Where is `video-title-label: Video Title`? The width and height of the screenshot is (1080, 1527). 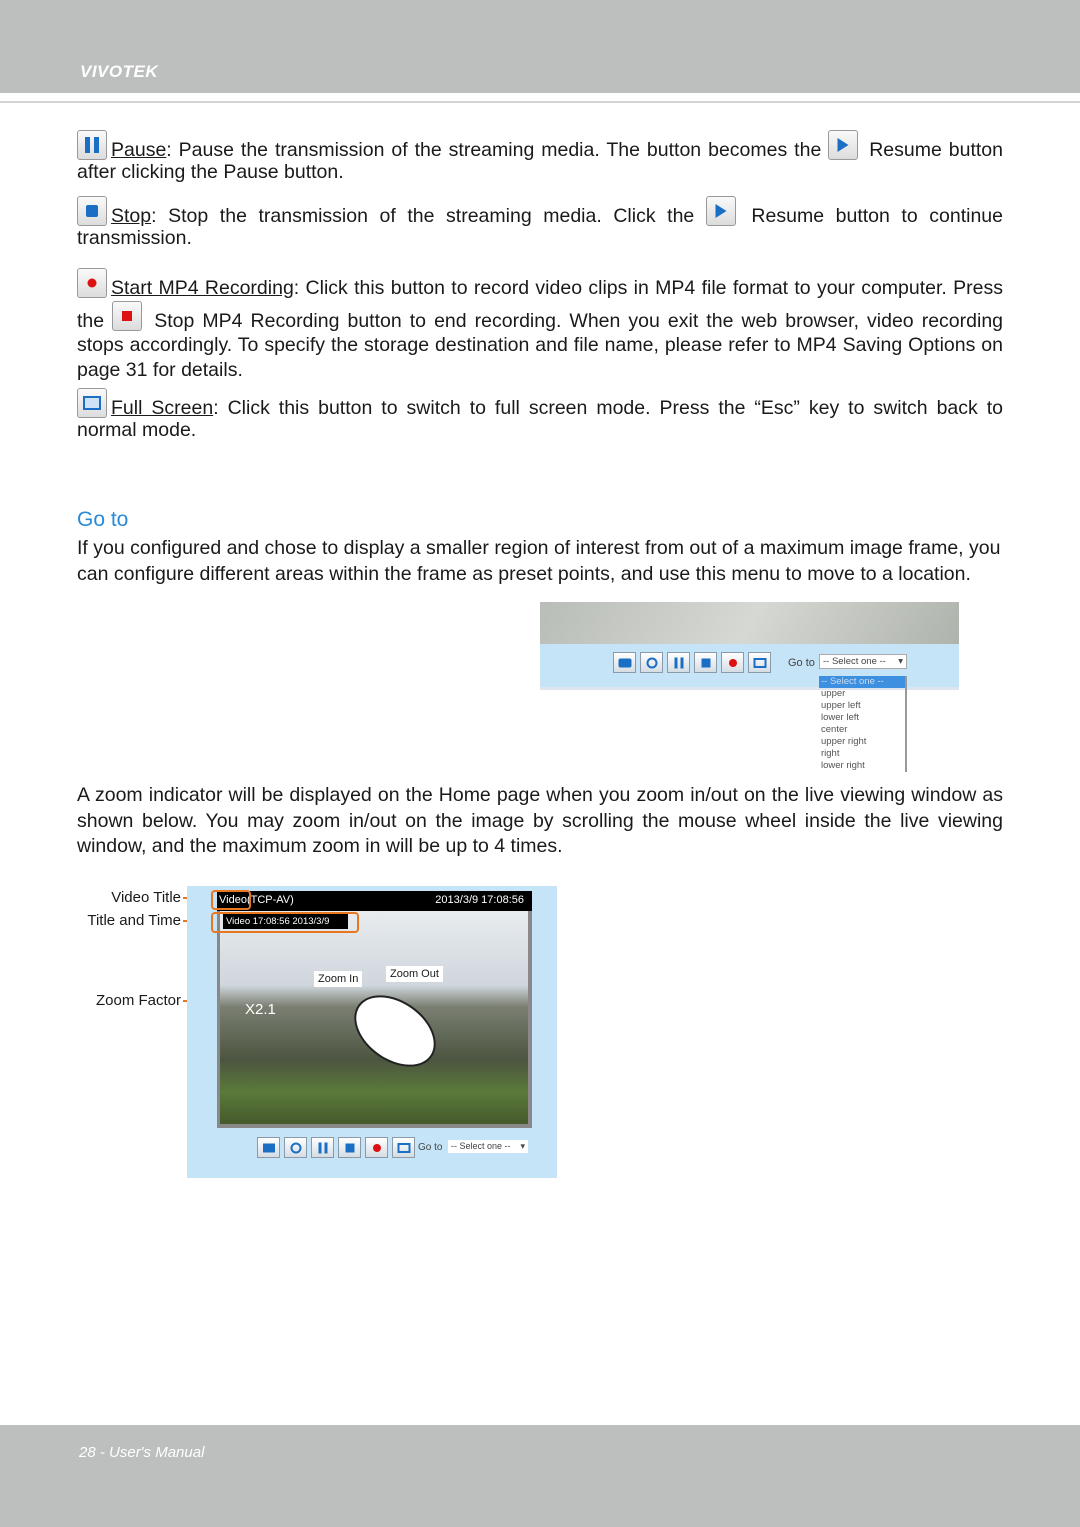
video-title-label: Video Title is located at coordinates (146, 897).